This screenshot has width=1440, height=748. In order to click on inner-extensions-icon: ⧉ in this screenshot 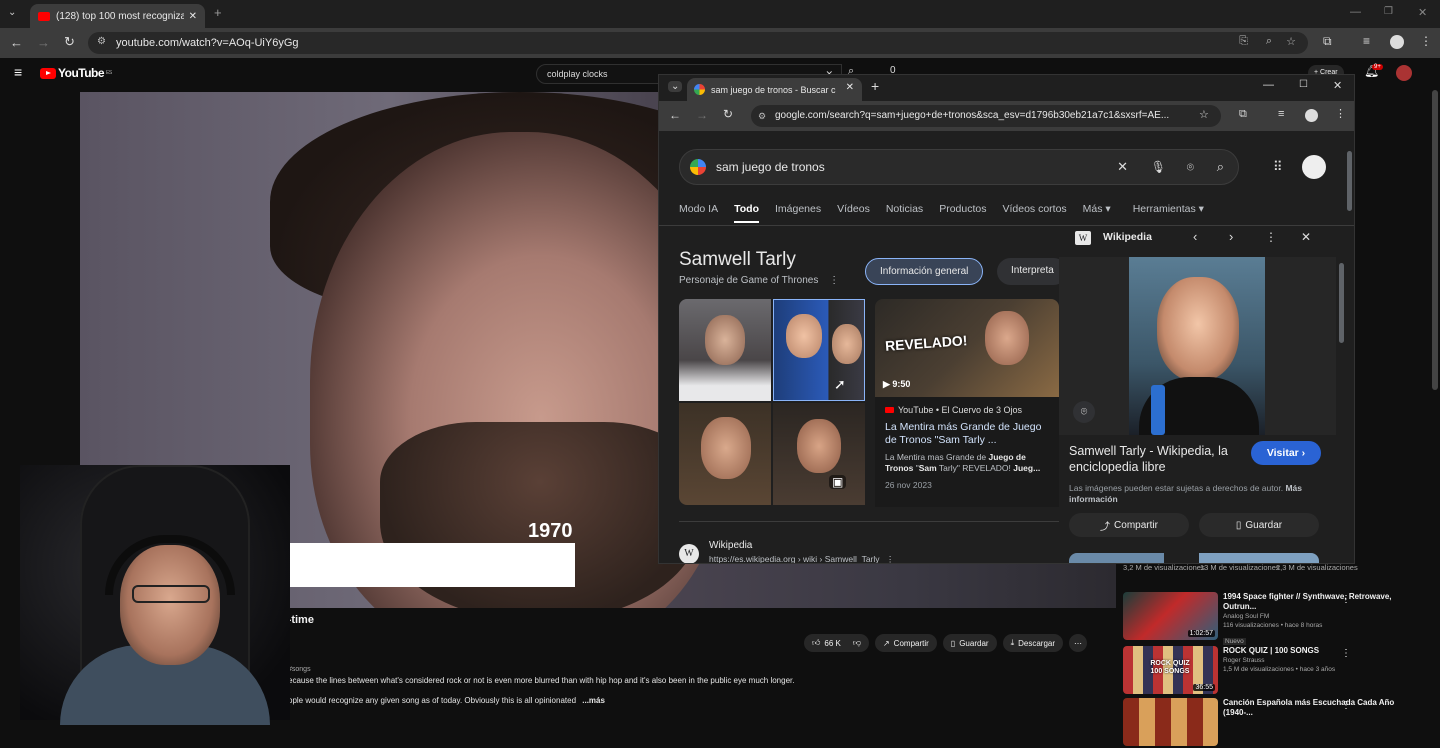, I will do `click(1243, 114)`.